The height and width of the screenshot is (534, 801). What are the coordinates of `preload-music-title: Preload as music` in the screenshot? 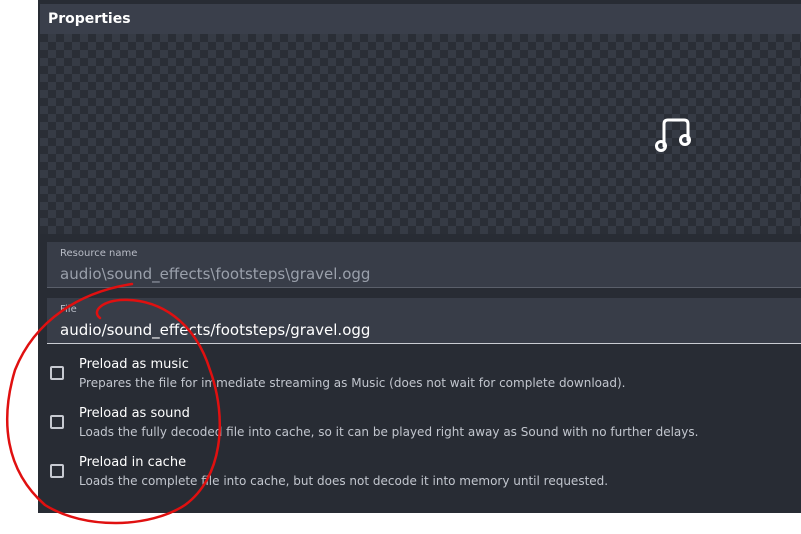 It's located at (134, 364).